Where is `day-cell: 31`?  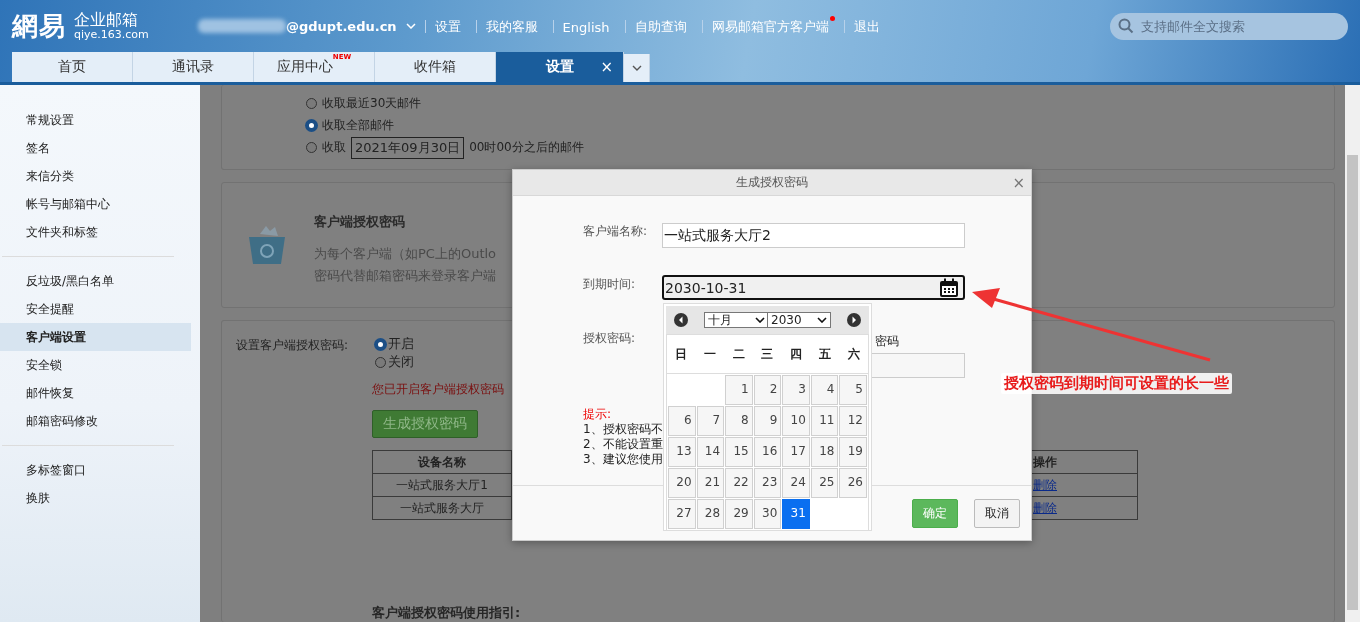 day-cell: 31 is located at coordinates (796, 514).